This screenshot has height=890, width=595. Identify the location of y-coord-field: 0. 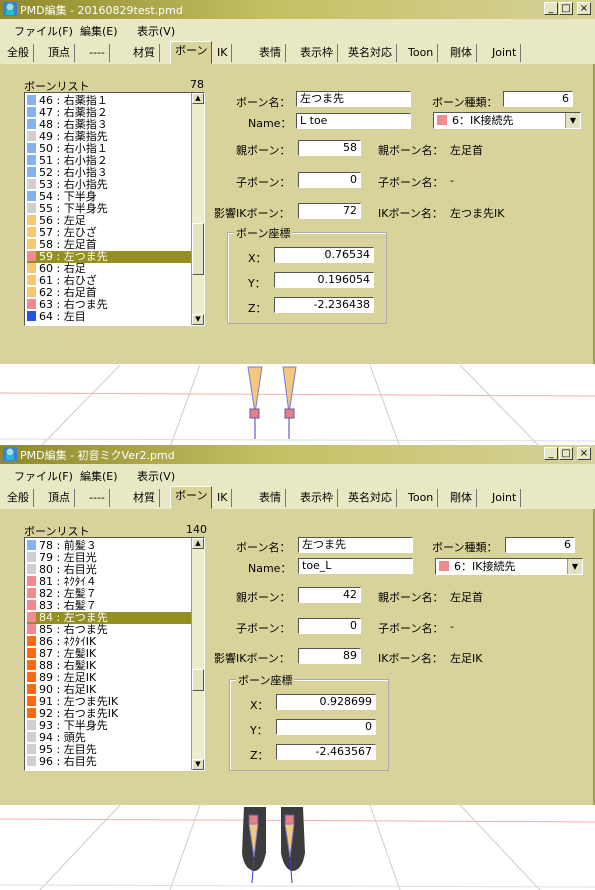
(326, 727).